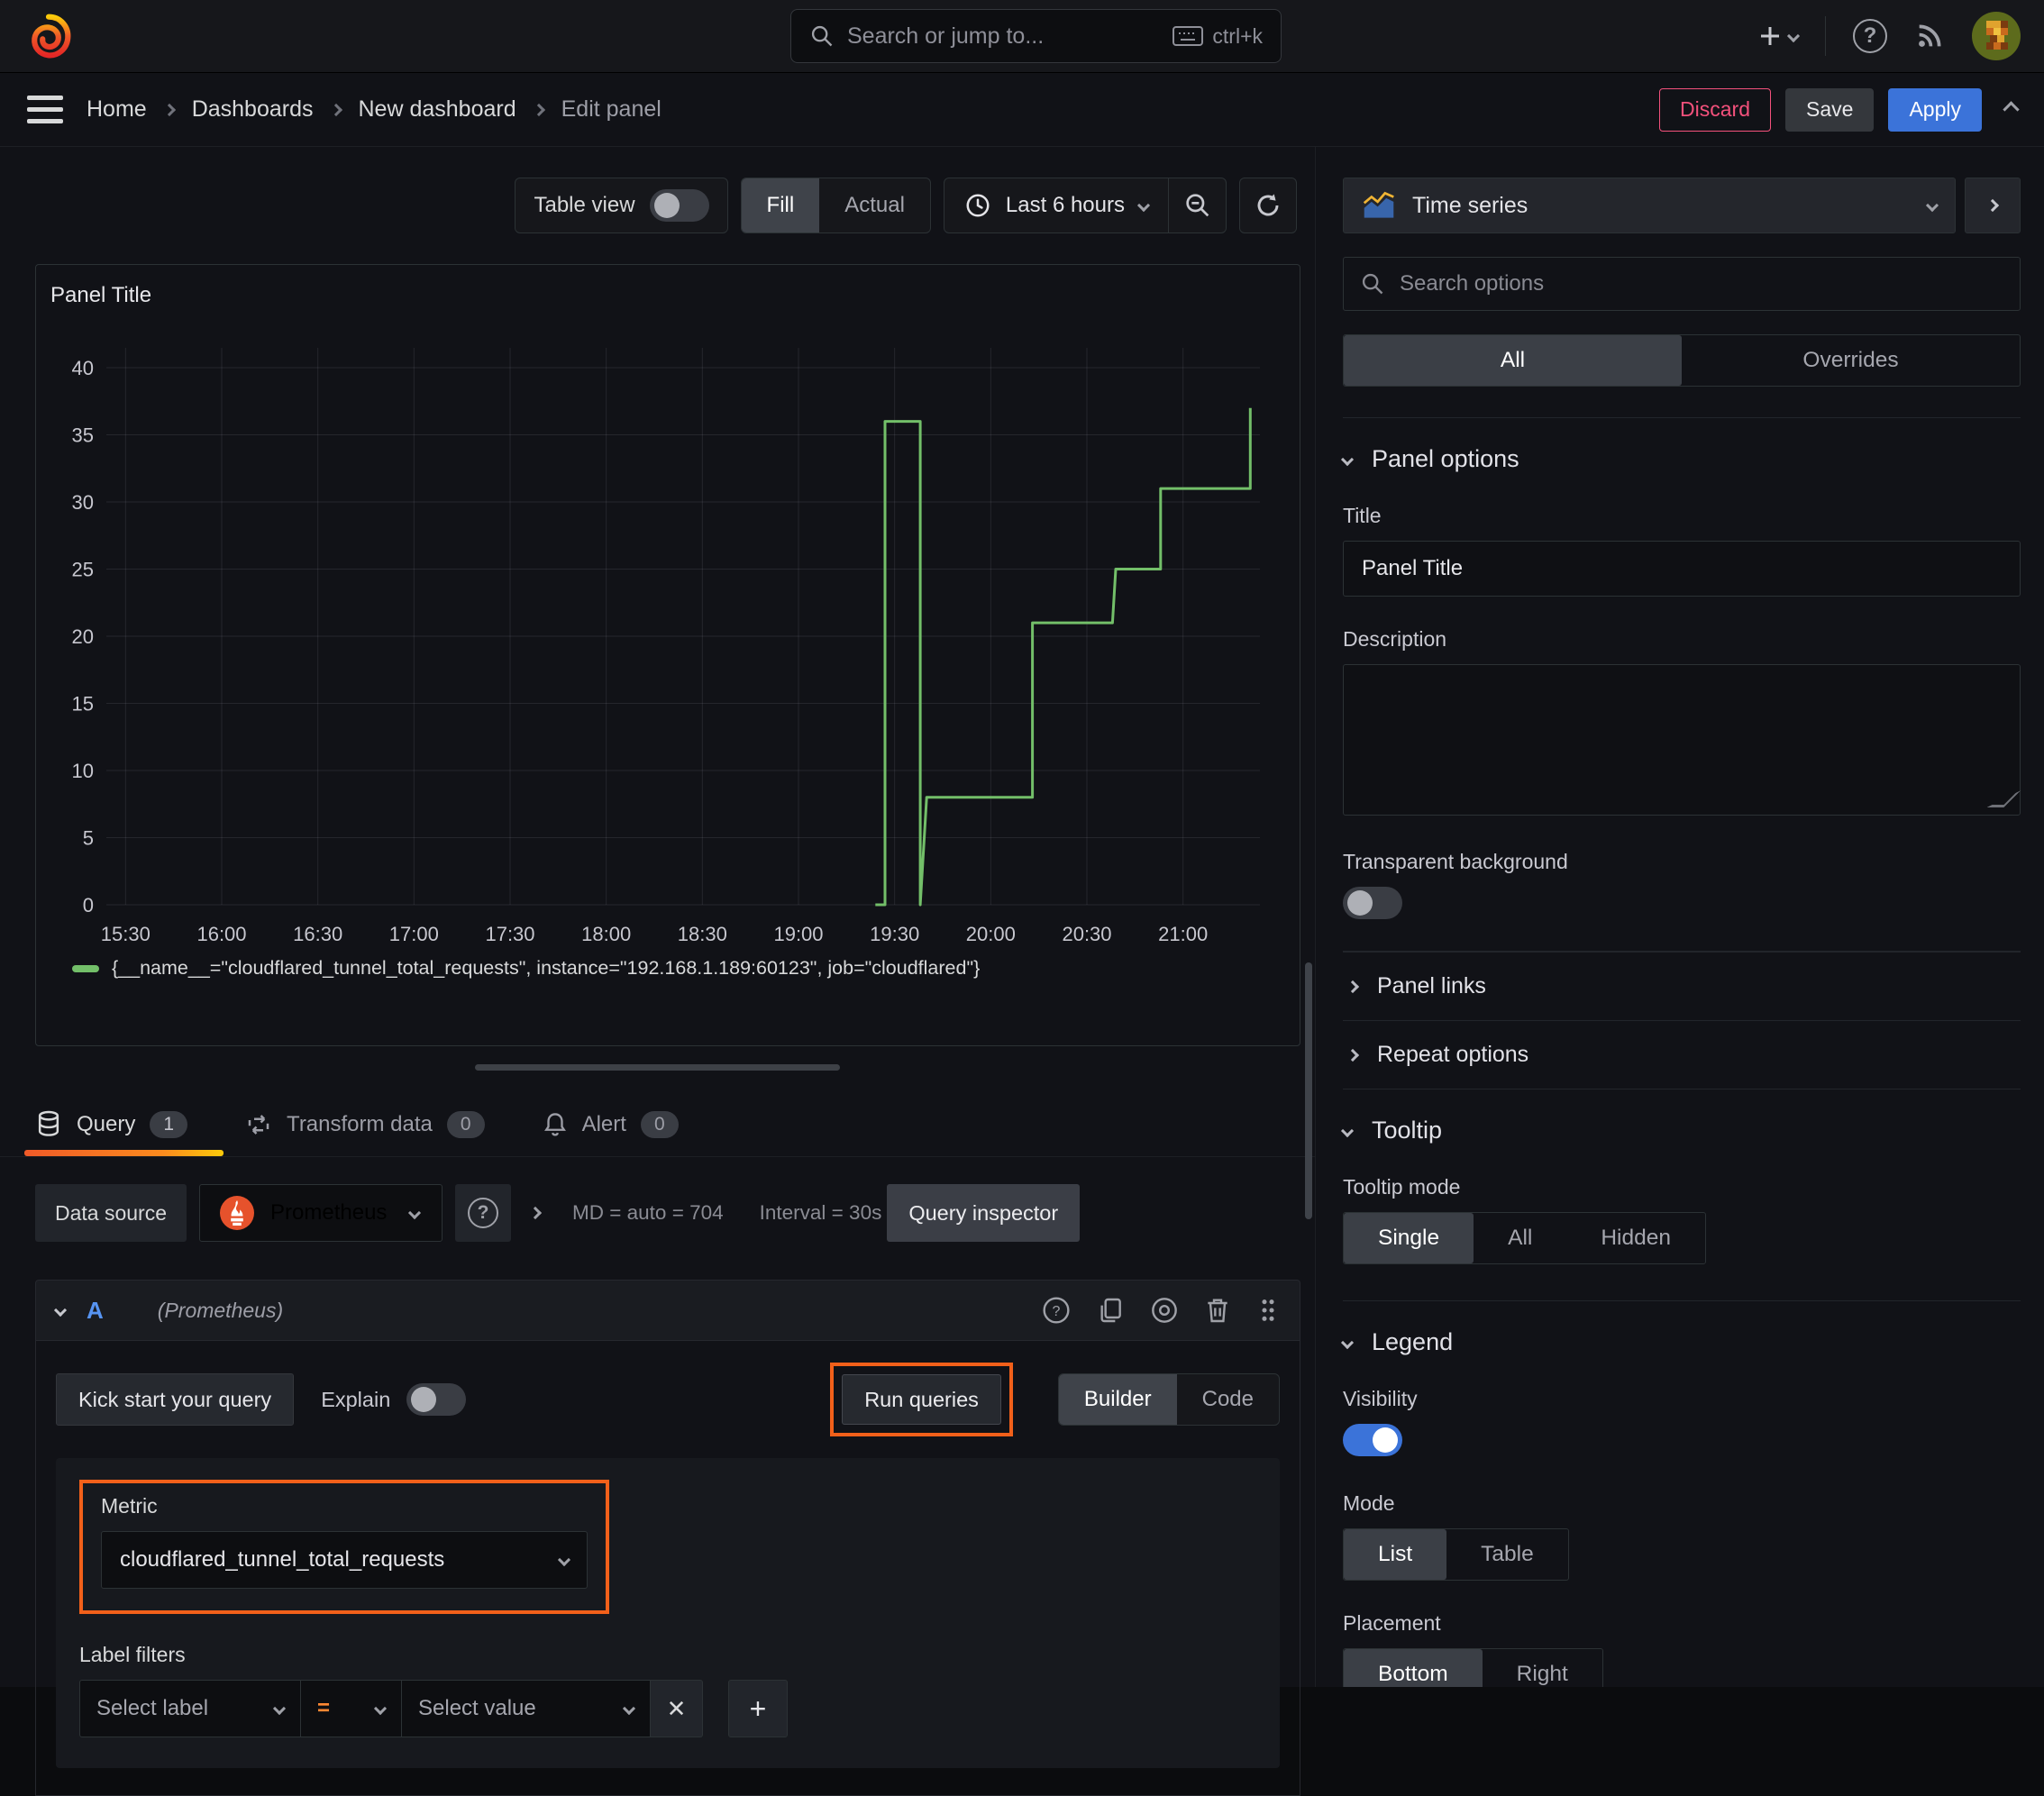 The width and height of the screenshot is (2044, 1796). Describe the element at coordinates (1409, 1238) in the screenshot. I see `tooltip-single-option: Single` at that location.